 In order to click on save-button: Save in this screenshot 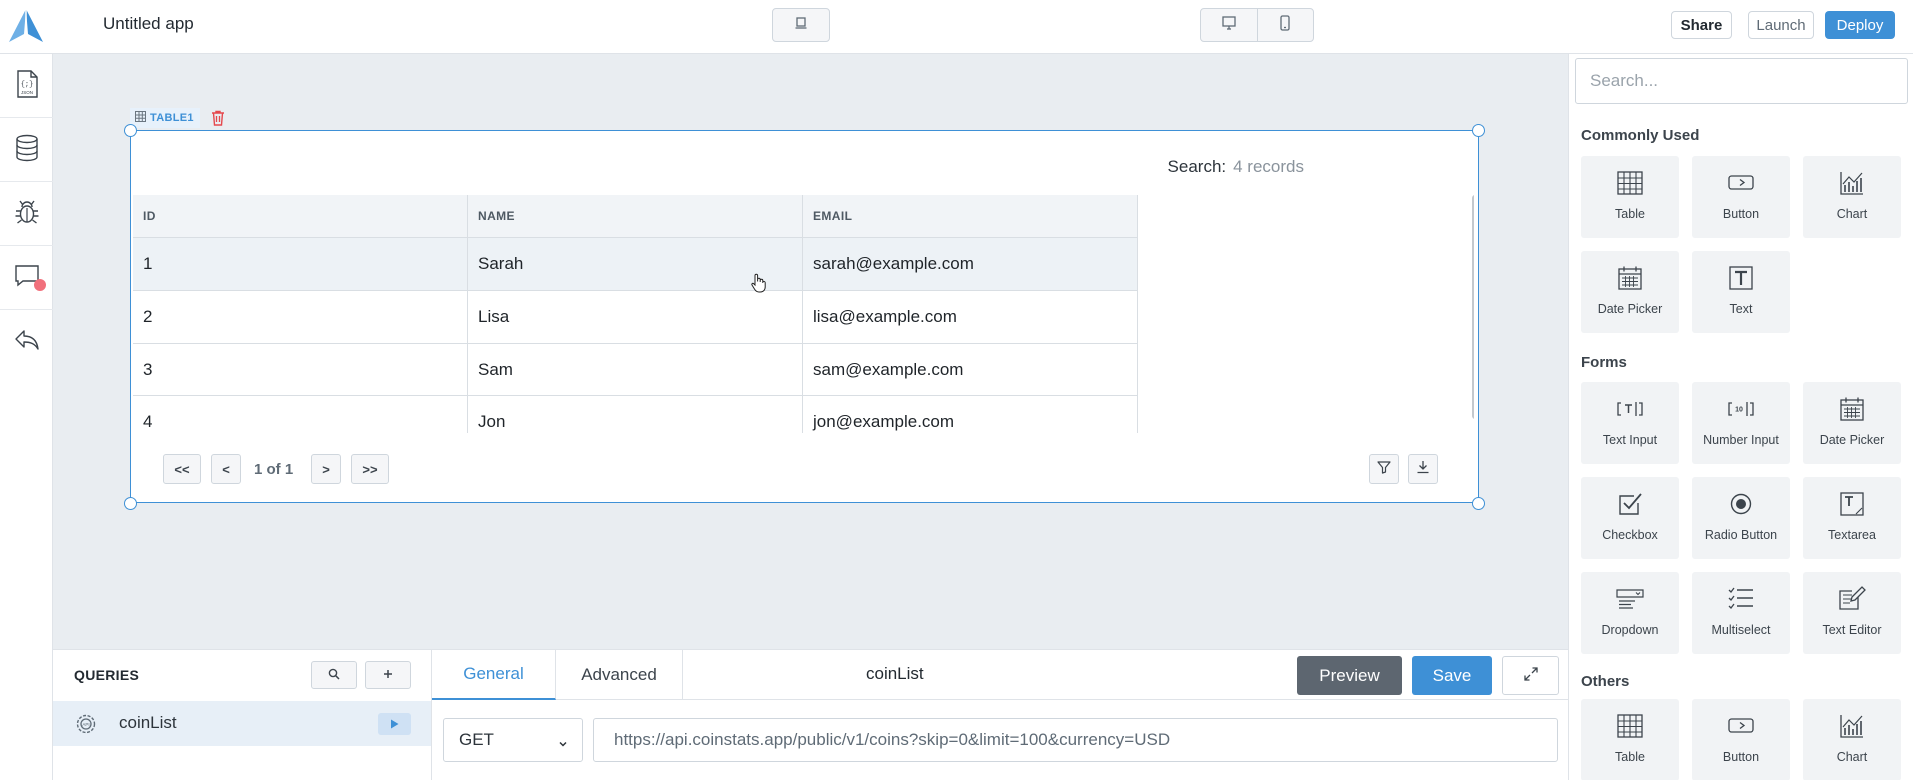, I will do `click(1452, 675)`.